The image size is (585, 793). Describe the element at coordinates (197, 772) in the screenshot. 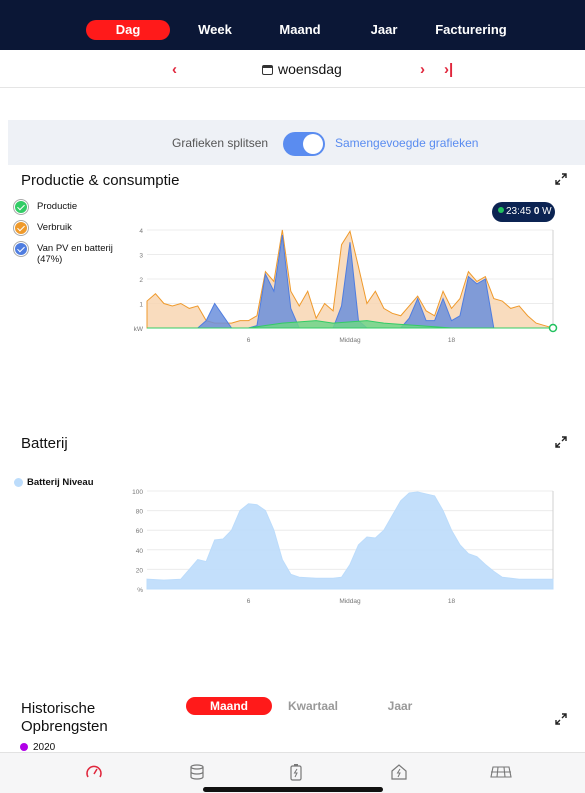

I see `database-icon` at that location.